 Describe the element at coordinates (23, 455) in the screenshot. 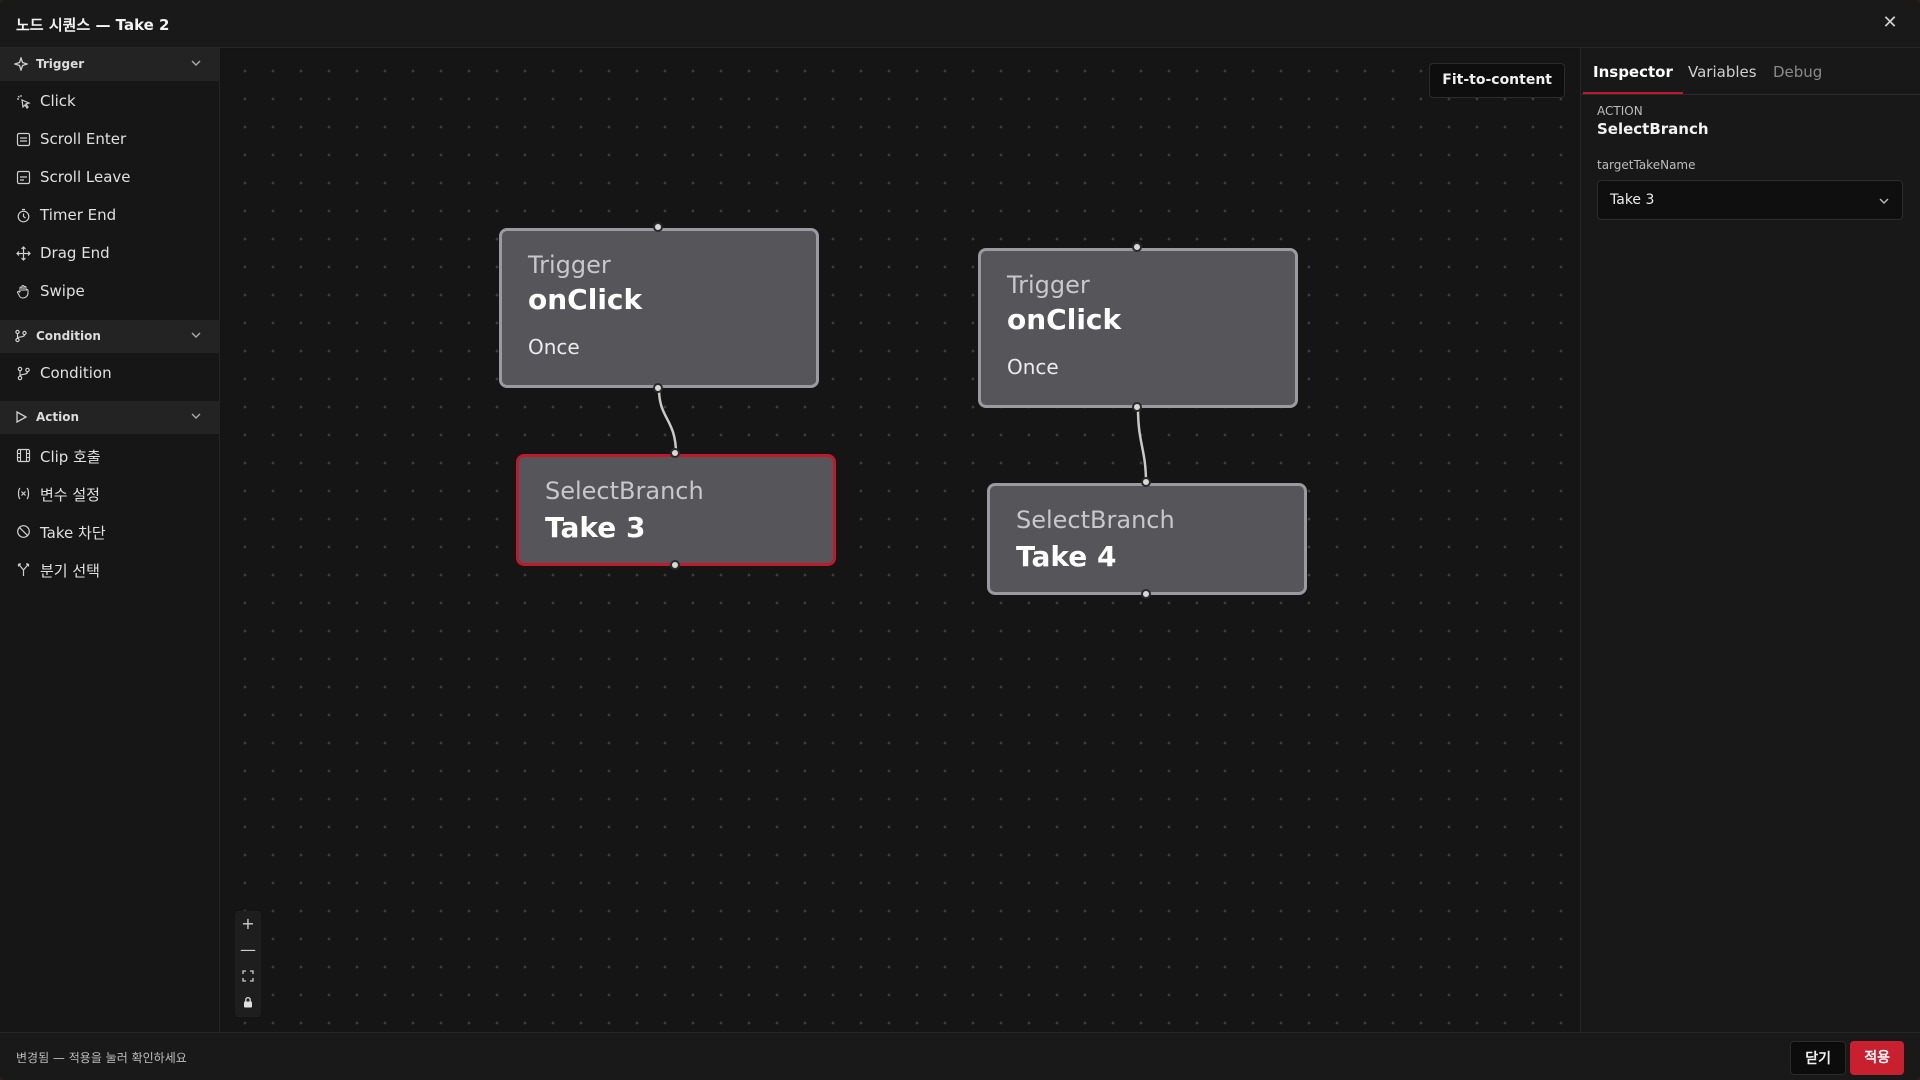

I see `film-icon` at that location.